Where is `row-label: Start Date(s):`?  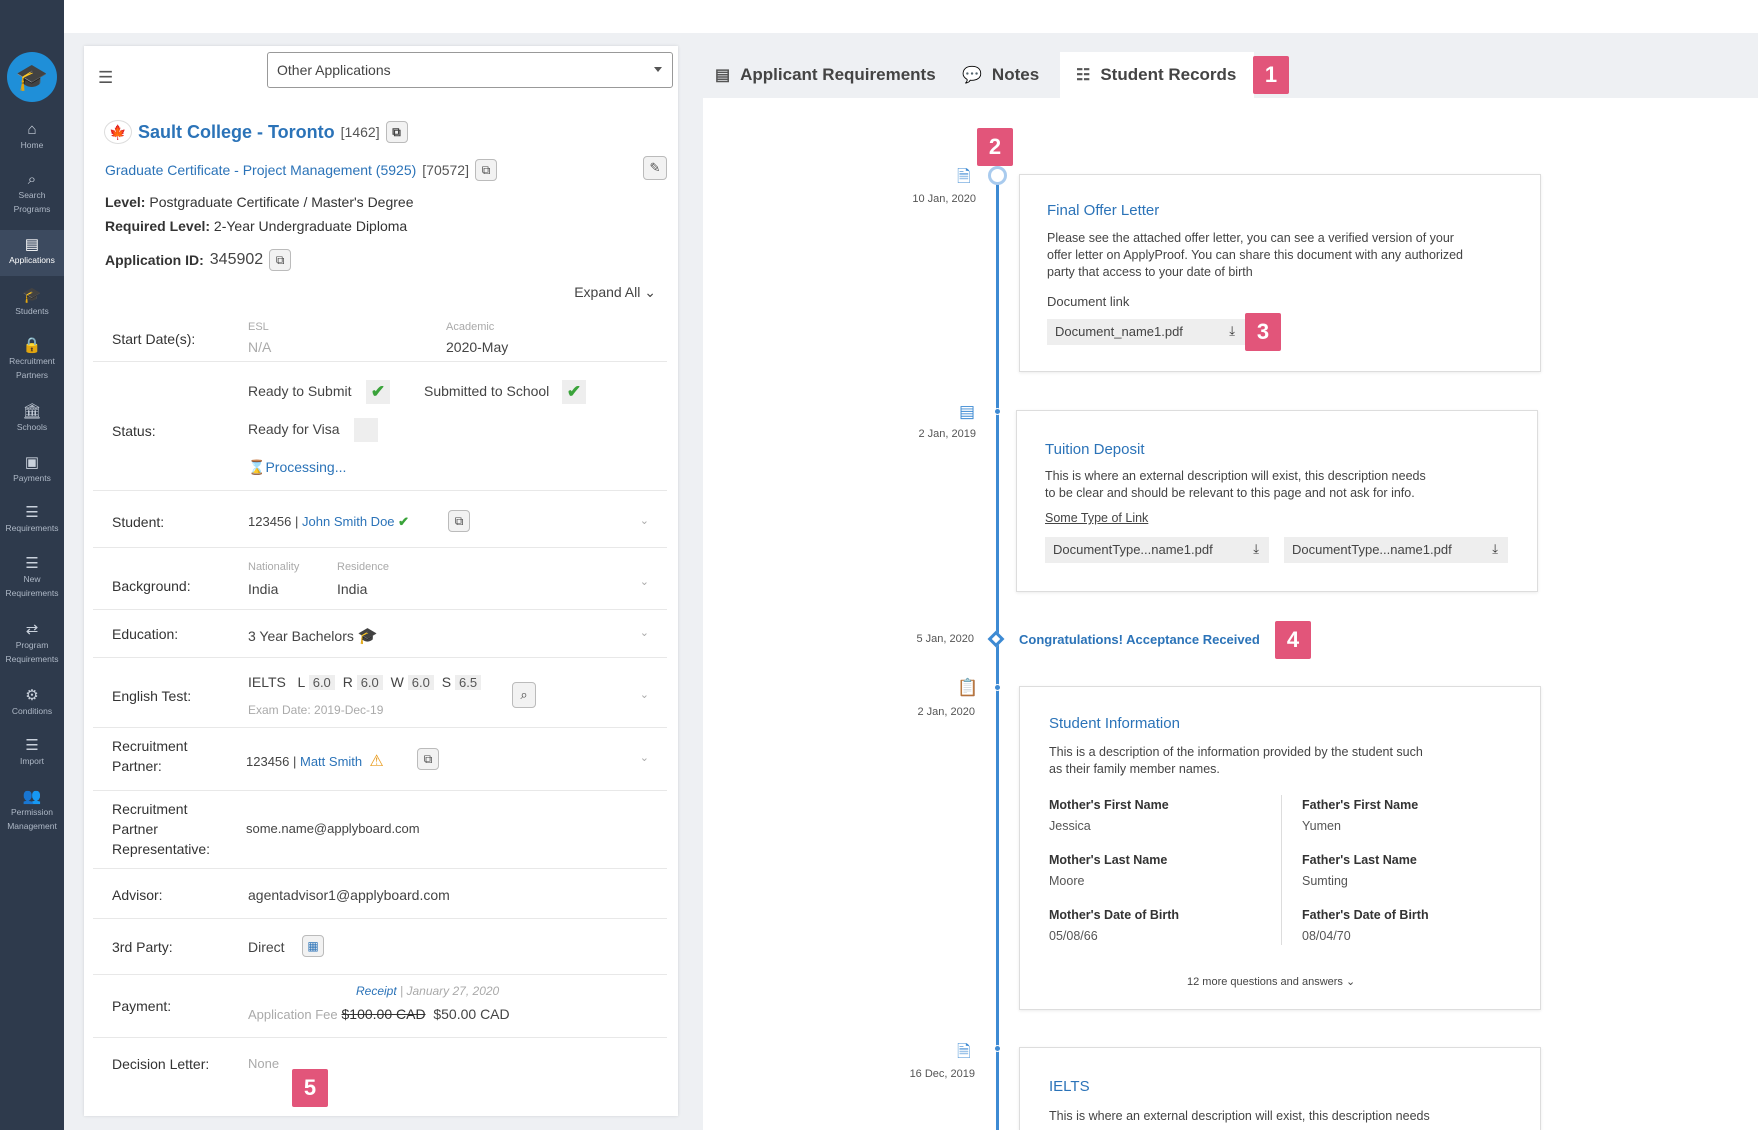 row-label: Start Date(s): is located at coordinates (154, 339).